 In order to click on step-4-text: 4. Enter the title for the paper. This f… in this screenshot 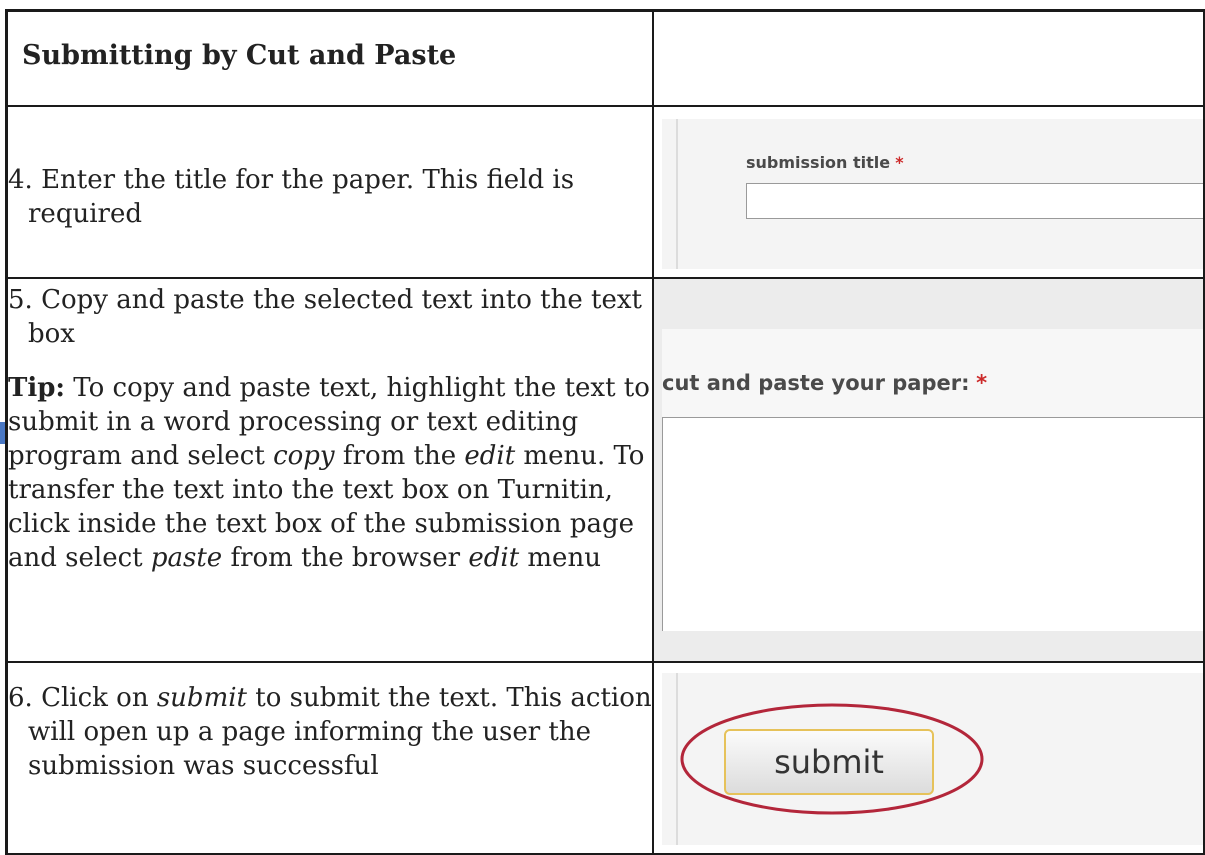, I will do `click(291, 197)`.